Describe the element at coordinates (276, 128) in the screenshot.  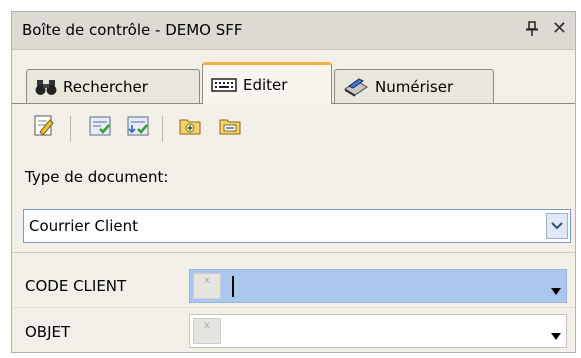
I see `toolbar` at that location.